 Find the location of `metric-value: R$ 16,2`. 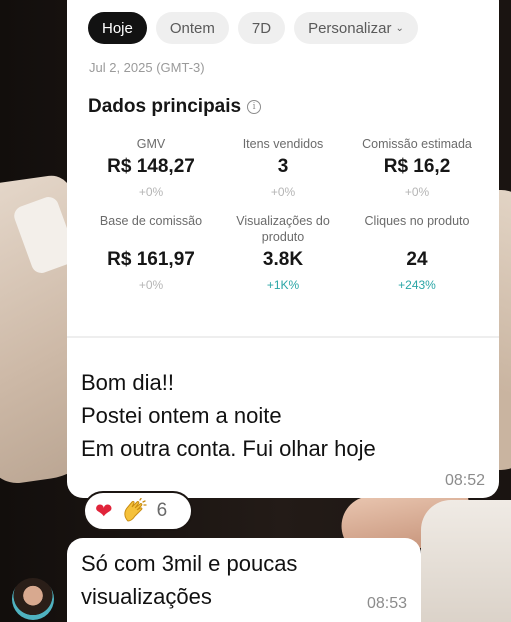

metric-value: R$ 16,2 is located at coordinates (417, 166).